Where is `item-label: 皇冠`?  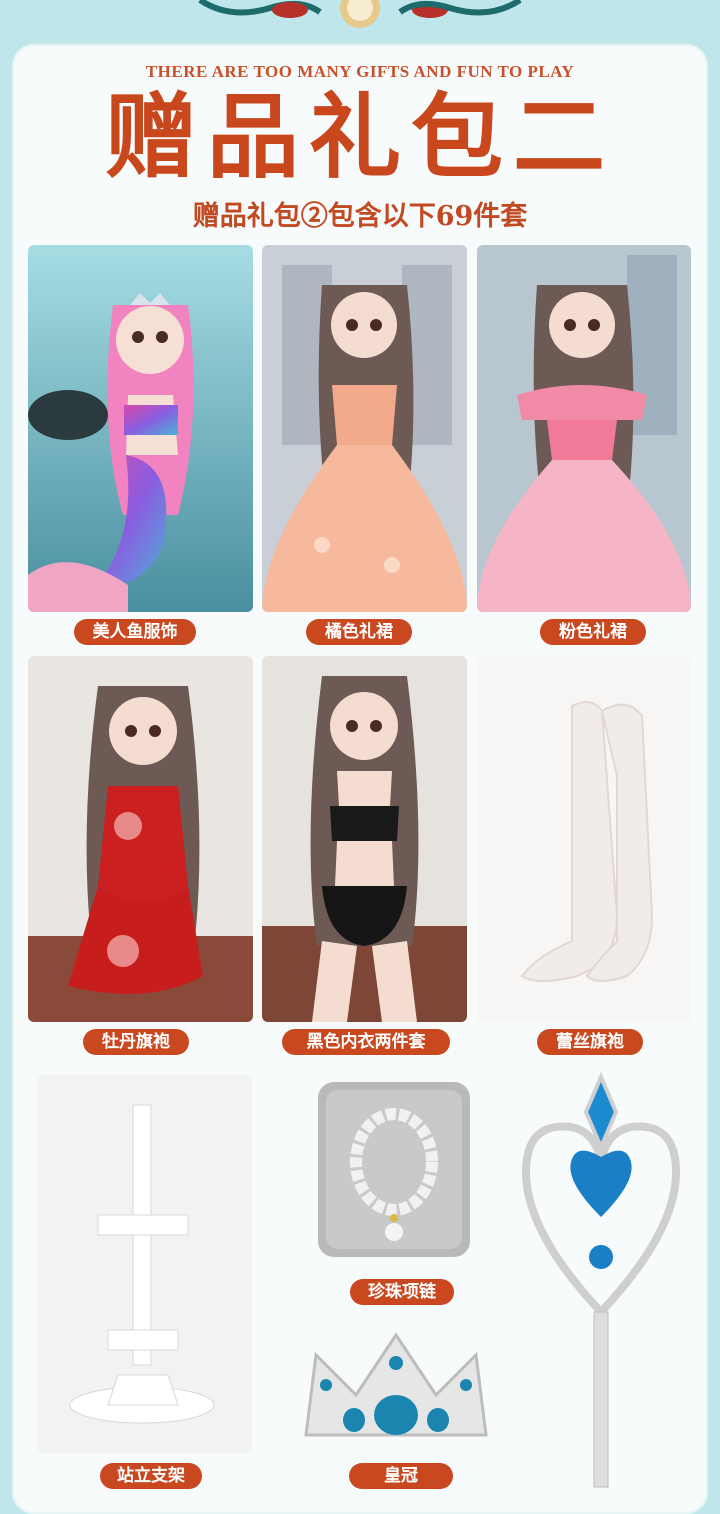 item-label: 皇冠 is located at coordinates (401, 1476).